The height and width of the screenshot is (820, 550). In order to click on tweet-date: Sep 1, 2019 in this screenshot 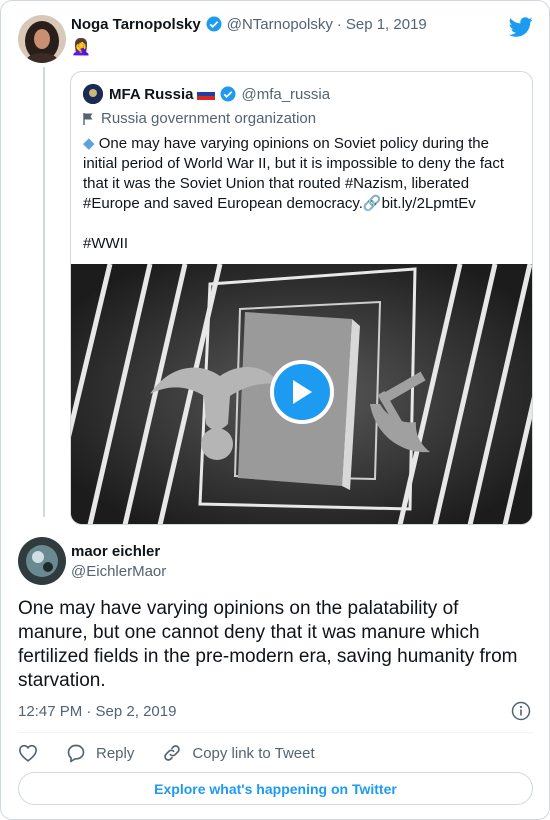, I will do `click(386, 24)`.